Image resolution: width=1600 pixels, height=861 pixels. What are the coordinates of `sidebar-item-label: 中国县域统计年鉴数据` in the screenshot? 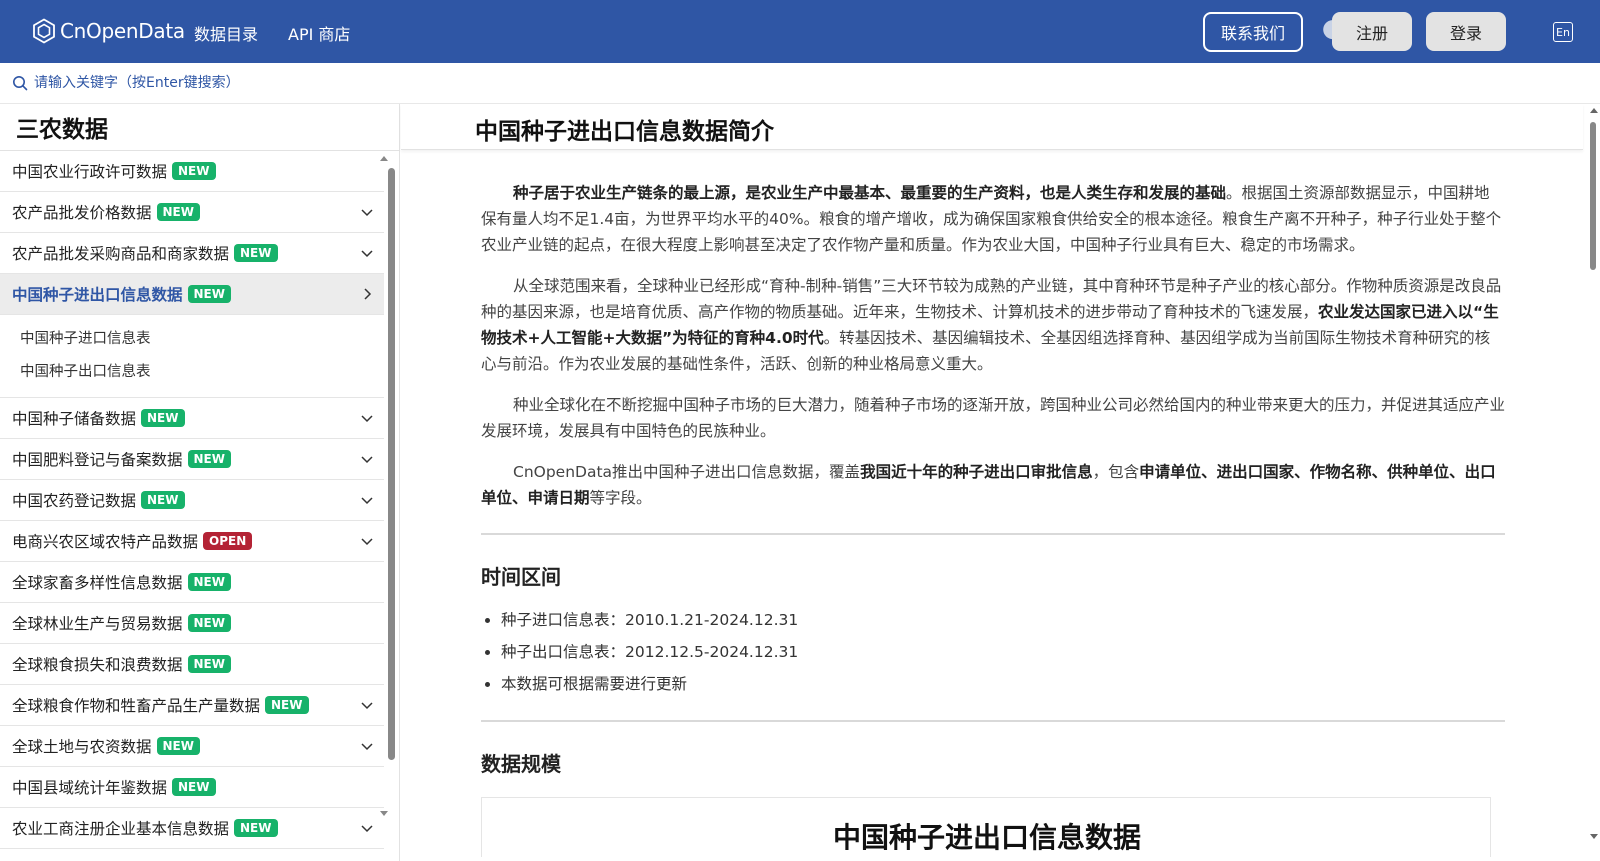 It's located at (90, 788).